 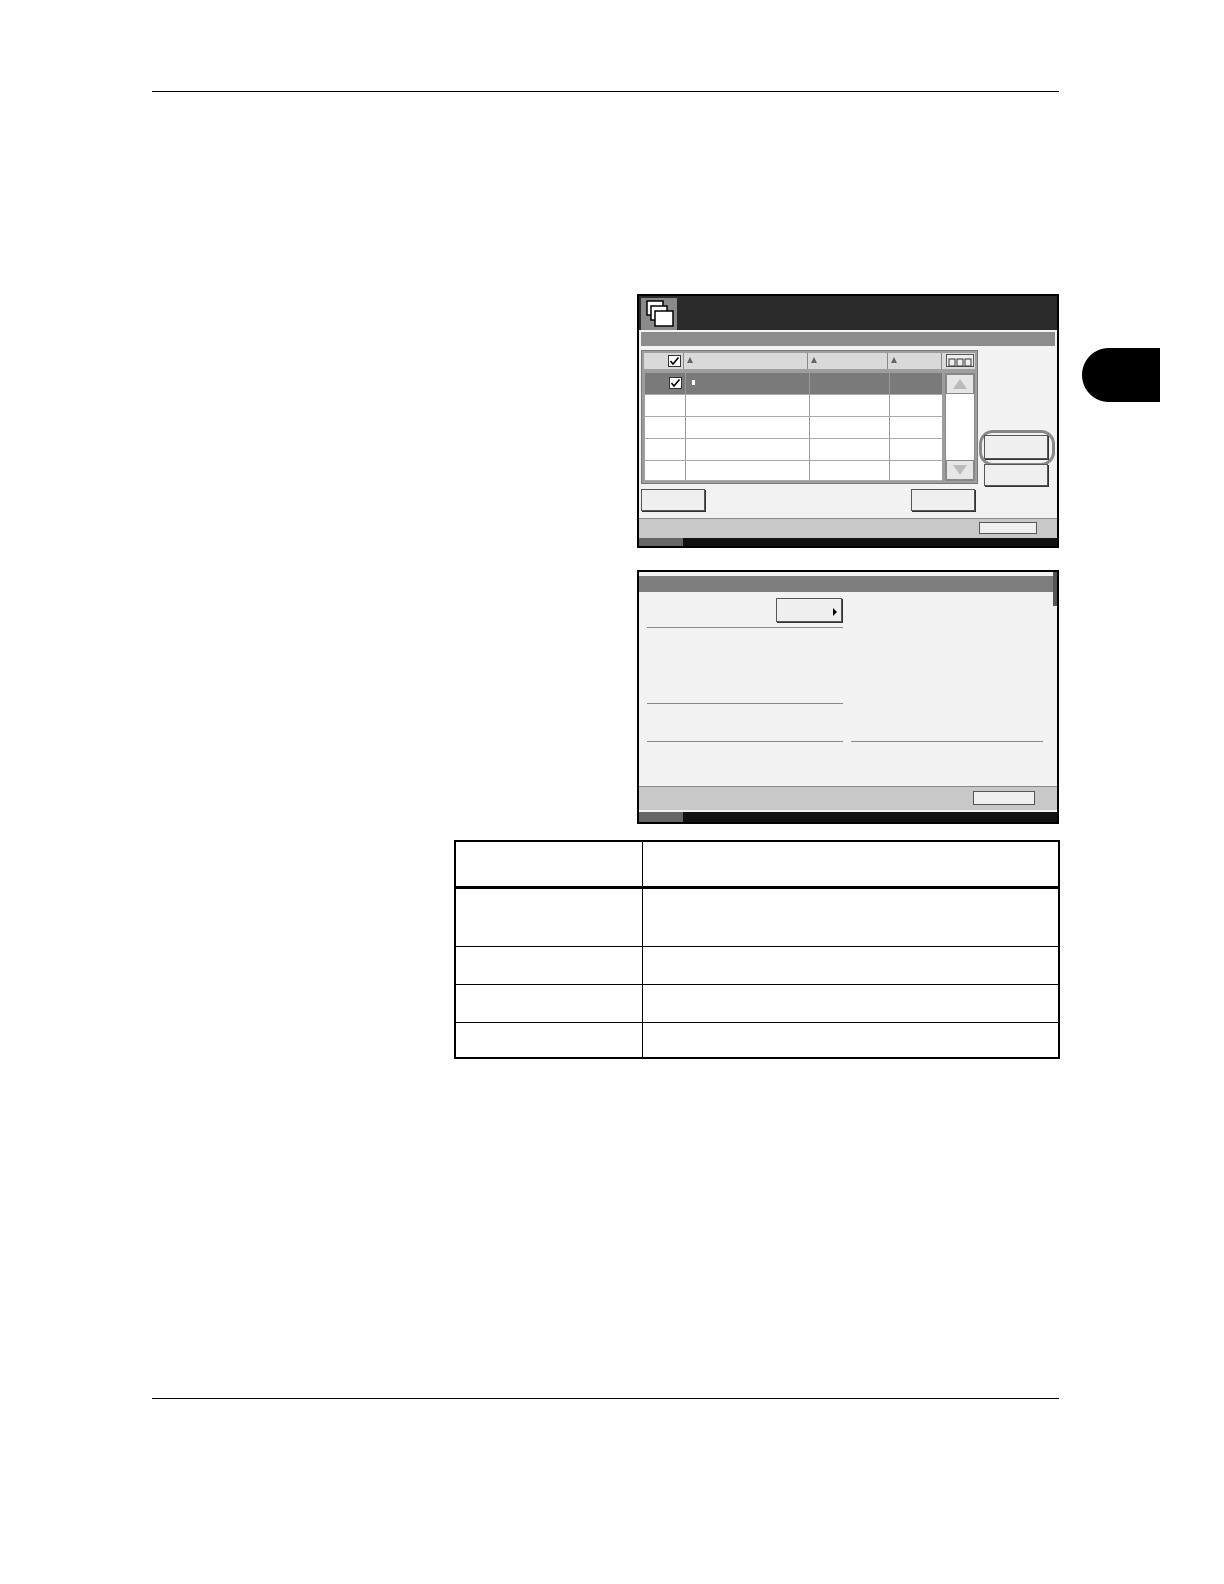 I want to click on arrow-down-icon, so click(x=960, y=470).